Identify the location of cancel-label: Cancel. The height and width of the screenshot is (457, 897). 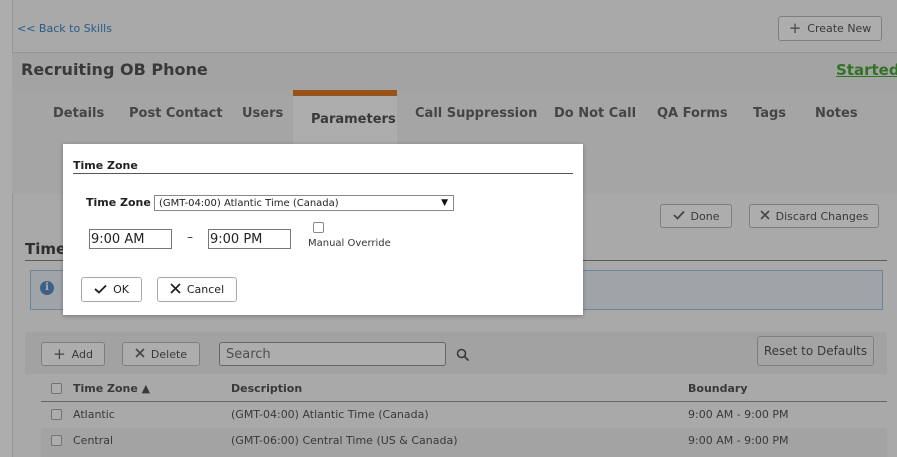
(205, 289).